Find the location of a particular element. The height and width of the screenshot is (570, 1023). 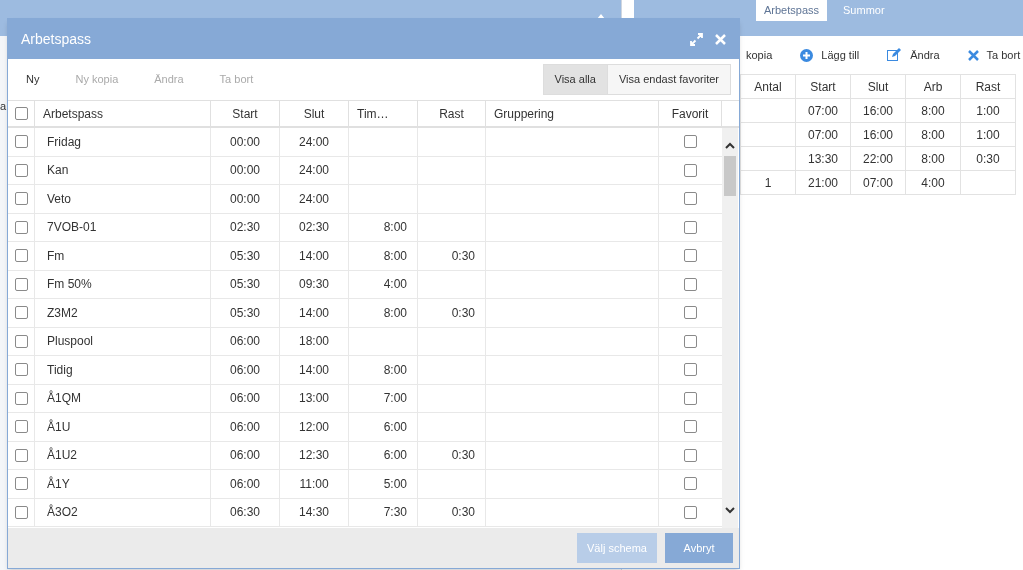

table-cell: Å3O2 is located at coordinates (123, 512).